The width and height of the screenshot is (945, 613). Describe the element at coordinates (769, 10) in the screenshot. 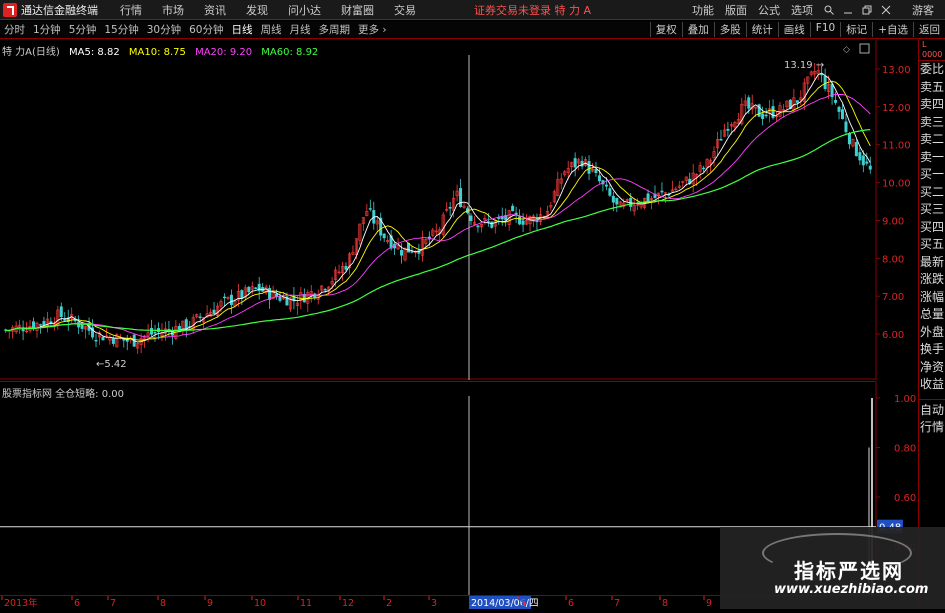

I see `menu-item-formula: 公式` at that location.